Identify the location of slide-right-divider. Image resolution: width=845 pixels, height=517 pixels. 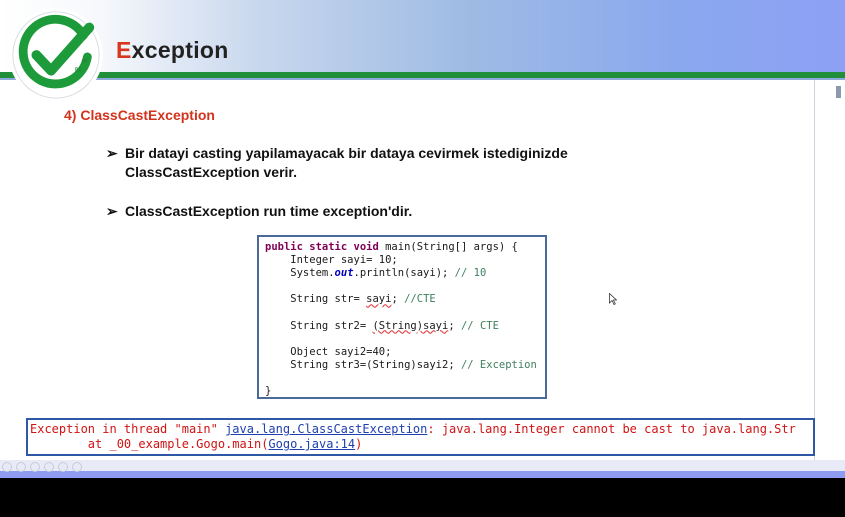
(814, 277).